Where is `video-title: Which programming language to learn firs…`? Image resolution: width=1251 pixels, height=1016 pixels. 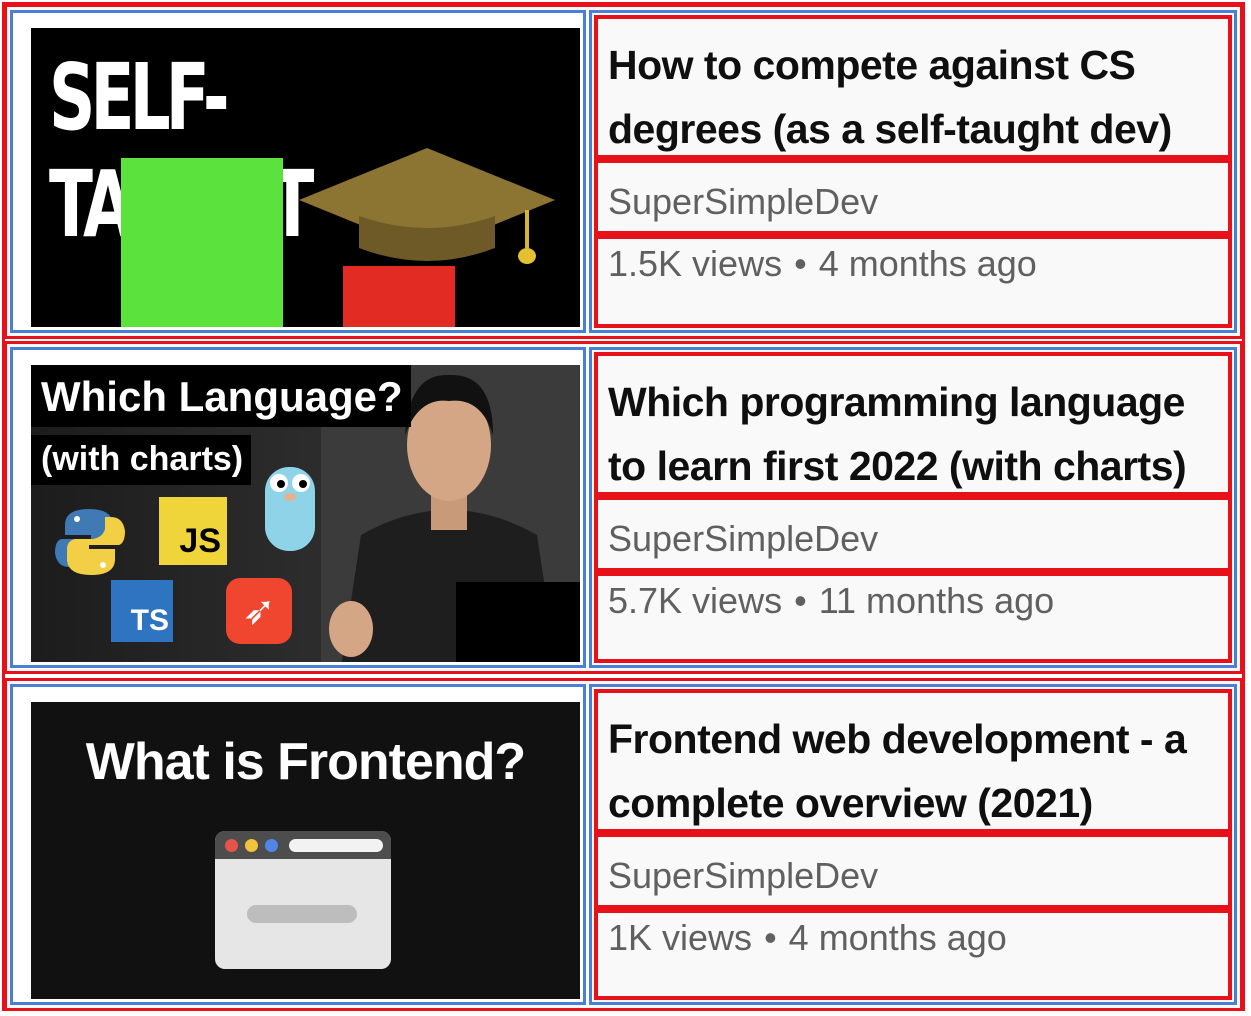
video-title: Which programming language to learn firs… is located at coordinates (914, 431).